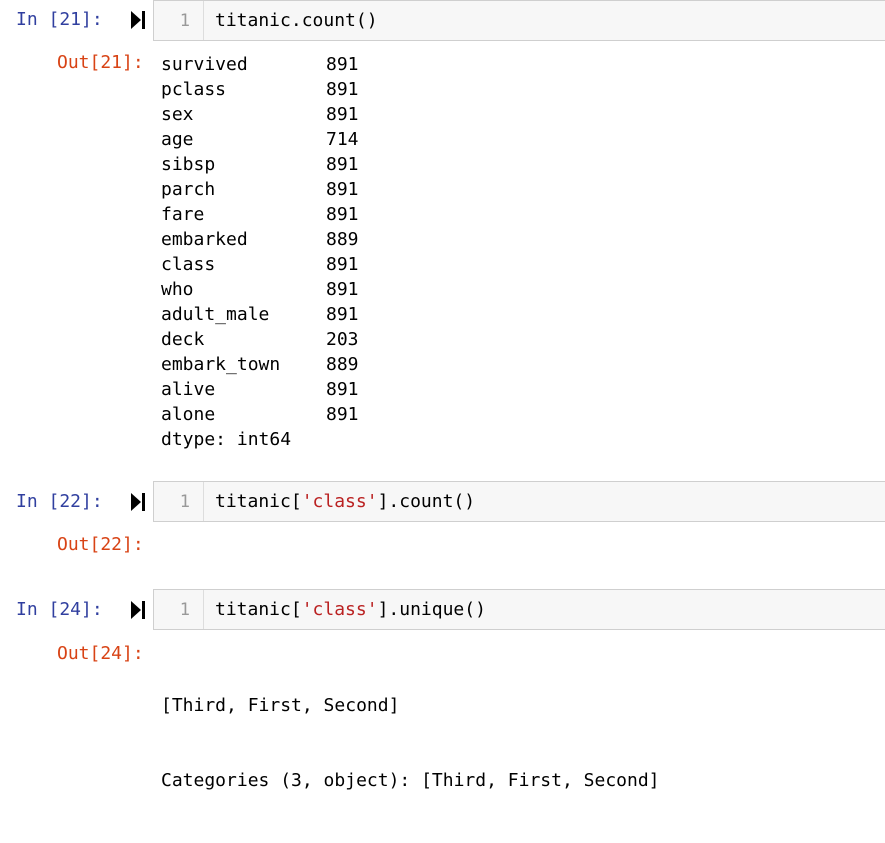 This screenshot has height=843, width=885. Describe the element at coordinates (519, 20) in the screenshot. I see `code-input: 1 titanic.count()` at that location.